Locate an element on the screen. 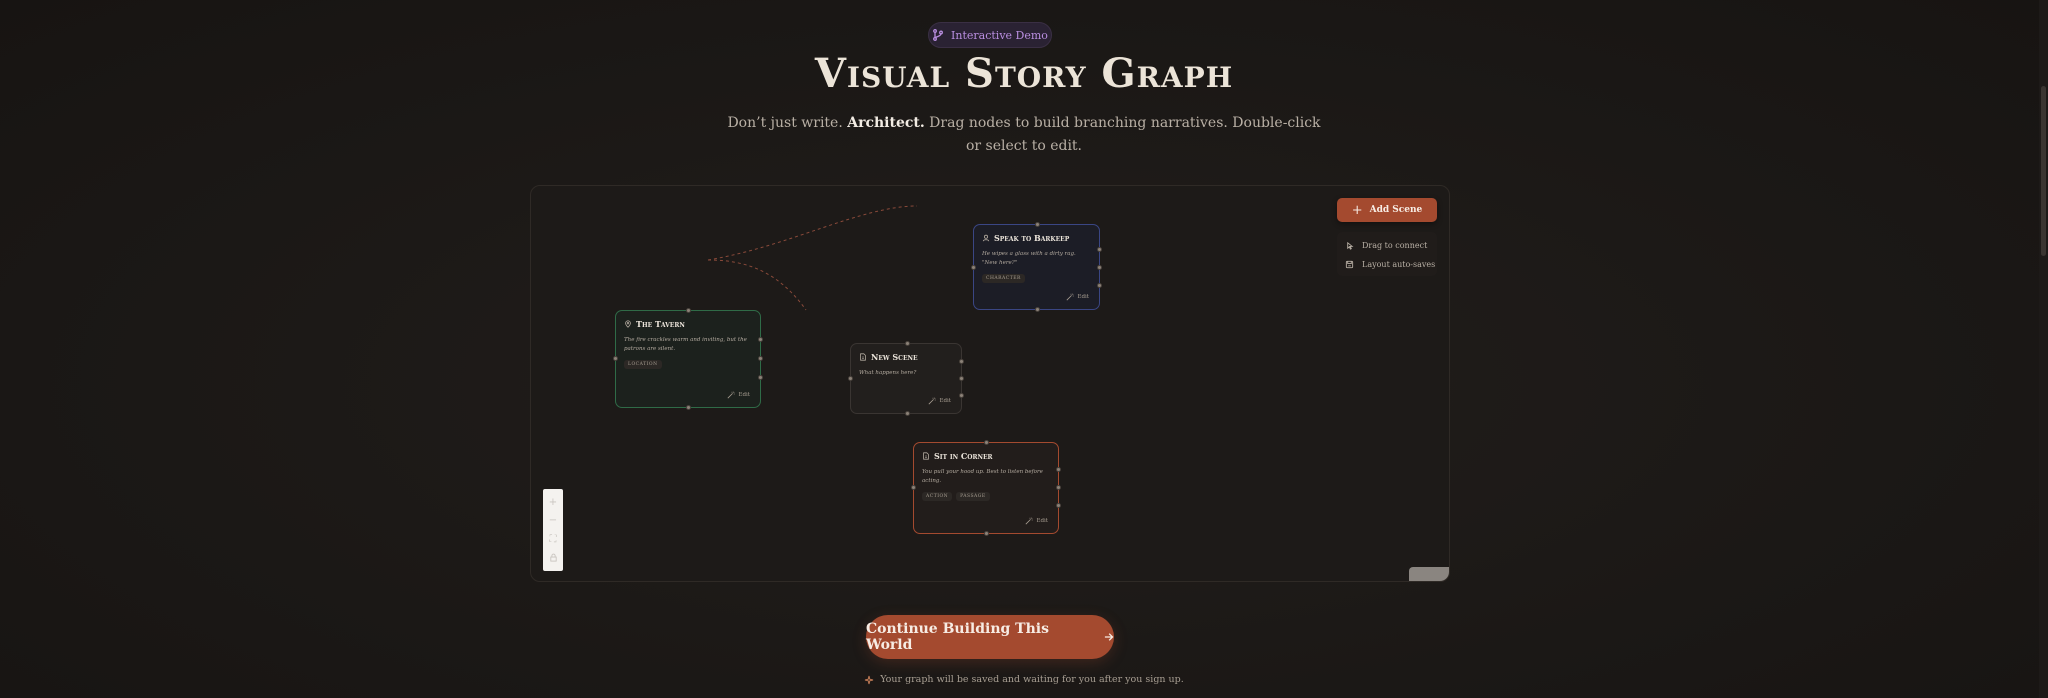 Image resolution: width=2048 pixels, height=698 pixels. edge-tavern-barkeep is located at coordinates (812, 233).